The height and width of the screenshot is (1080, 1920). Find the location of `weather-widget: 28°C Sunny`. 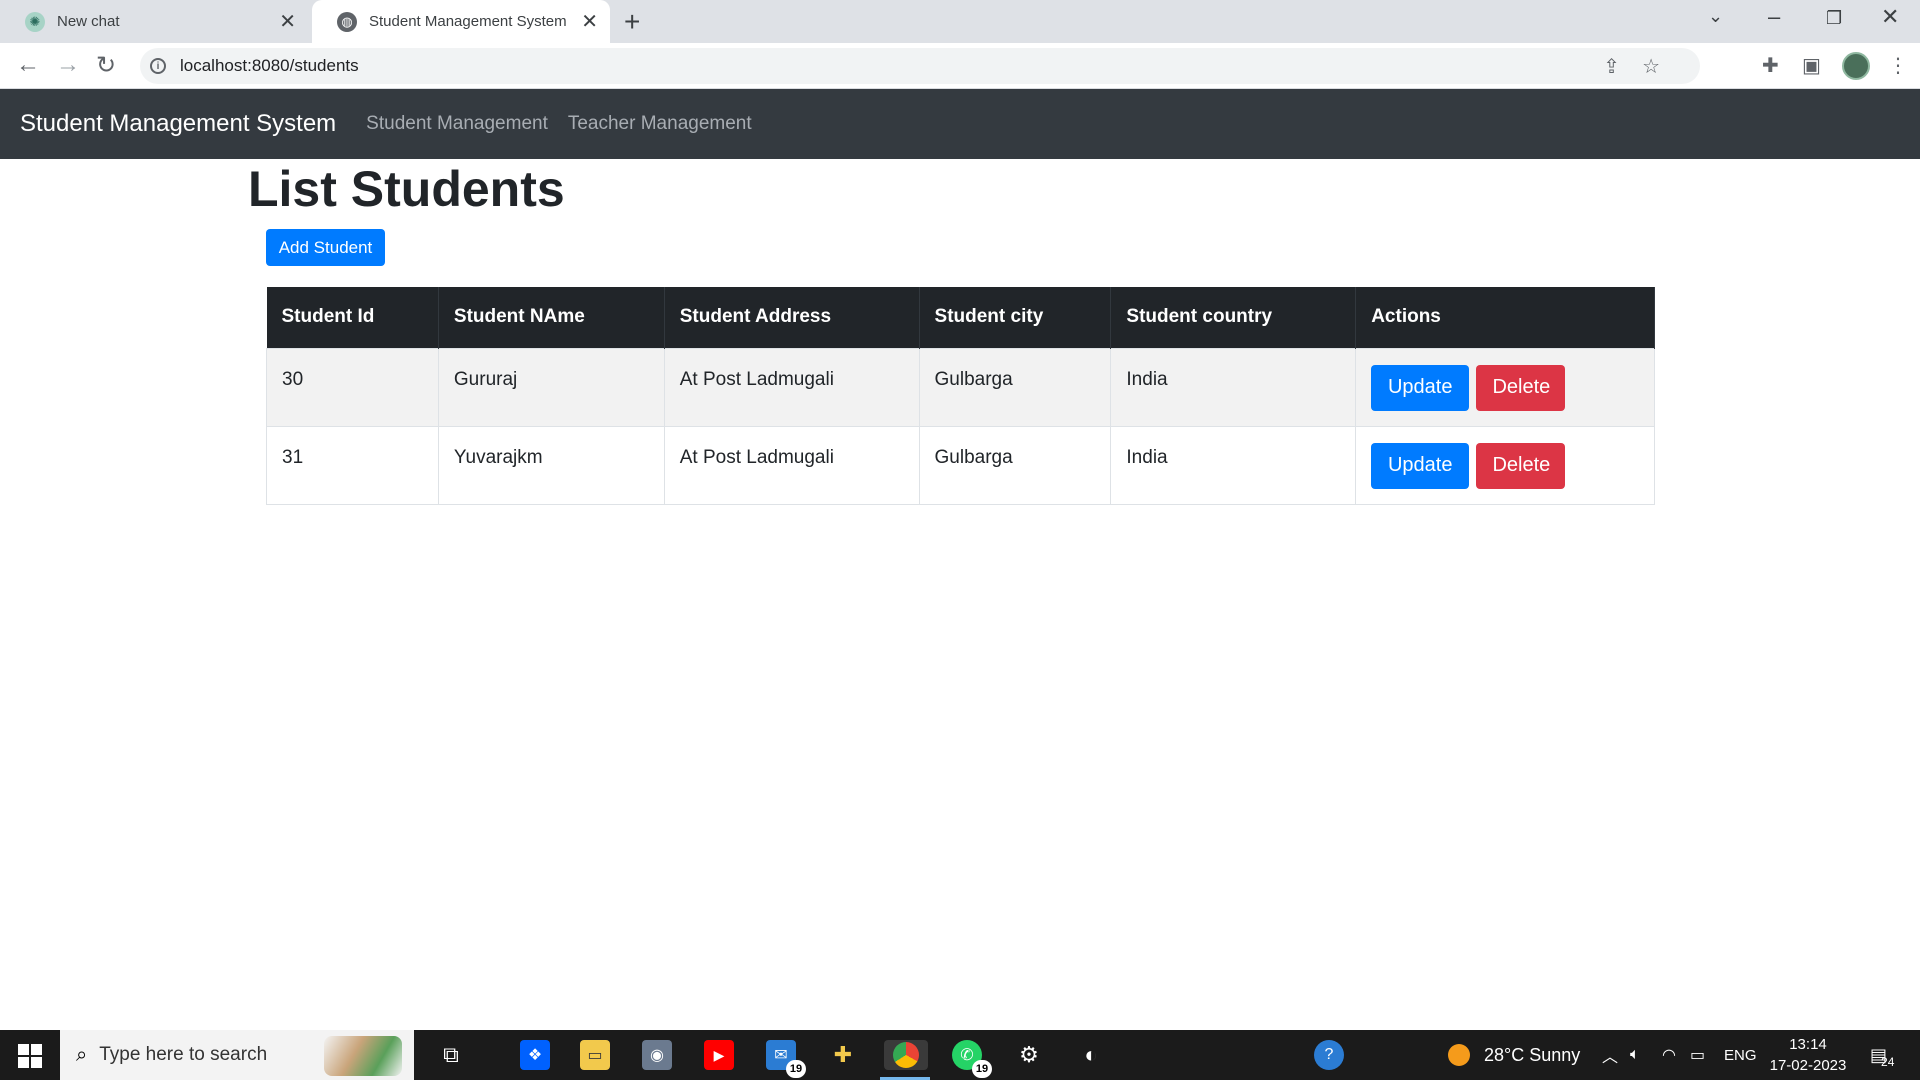

weather-widget: 28°C Sunny is located at coordinates (1514, 1055).